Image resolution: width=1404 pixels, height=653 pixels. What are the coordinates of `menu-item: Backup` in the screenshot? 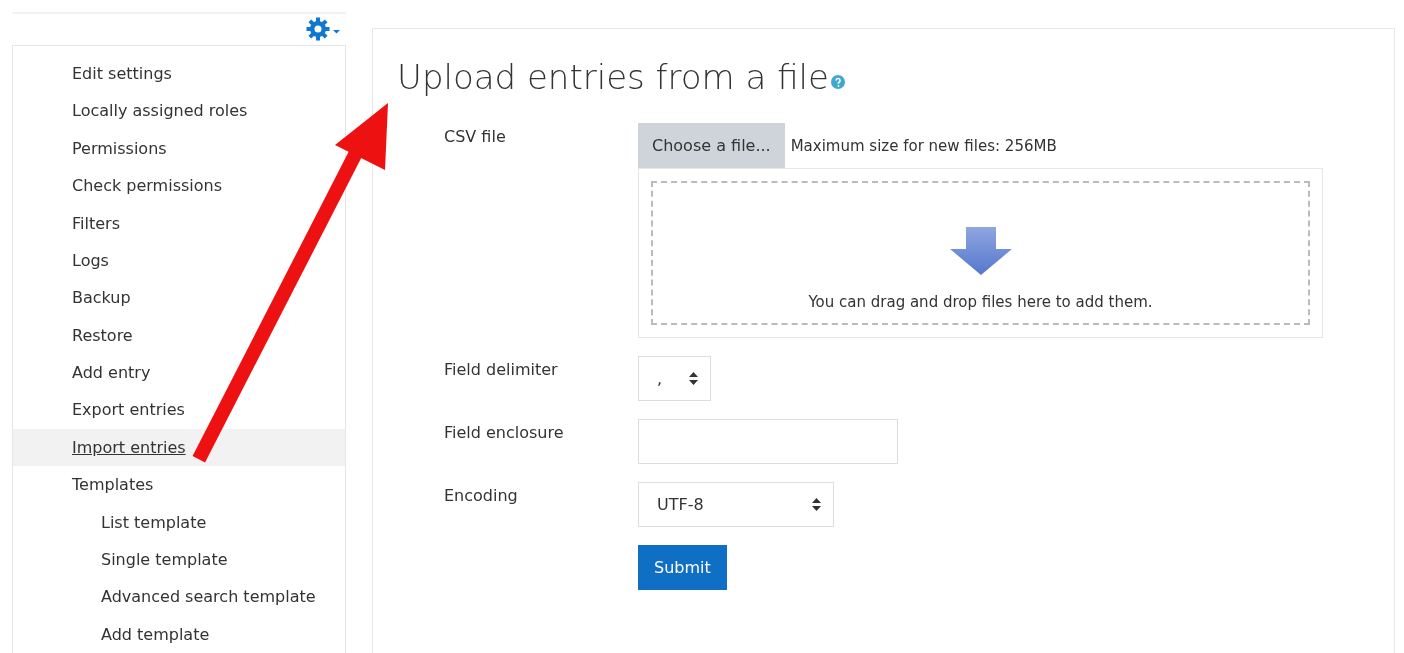 It's located at (101, 298).